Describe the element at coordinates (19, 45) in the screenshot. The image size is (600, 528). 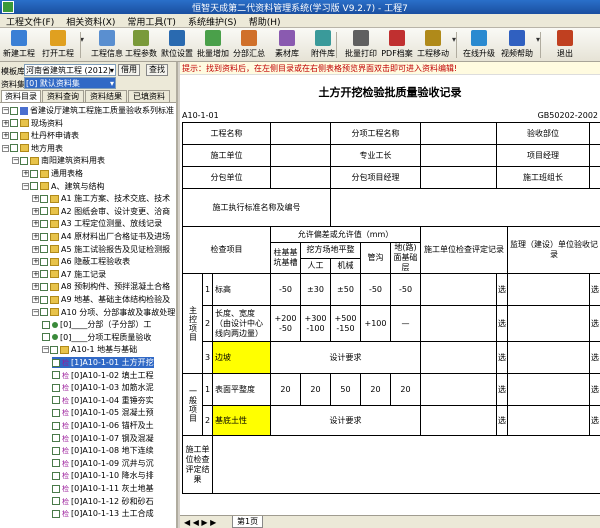
I see `toolbar-button-0: 新建工程` at that location.